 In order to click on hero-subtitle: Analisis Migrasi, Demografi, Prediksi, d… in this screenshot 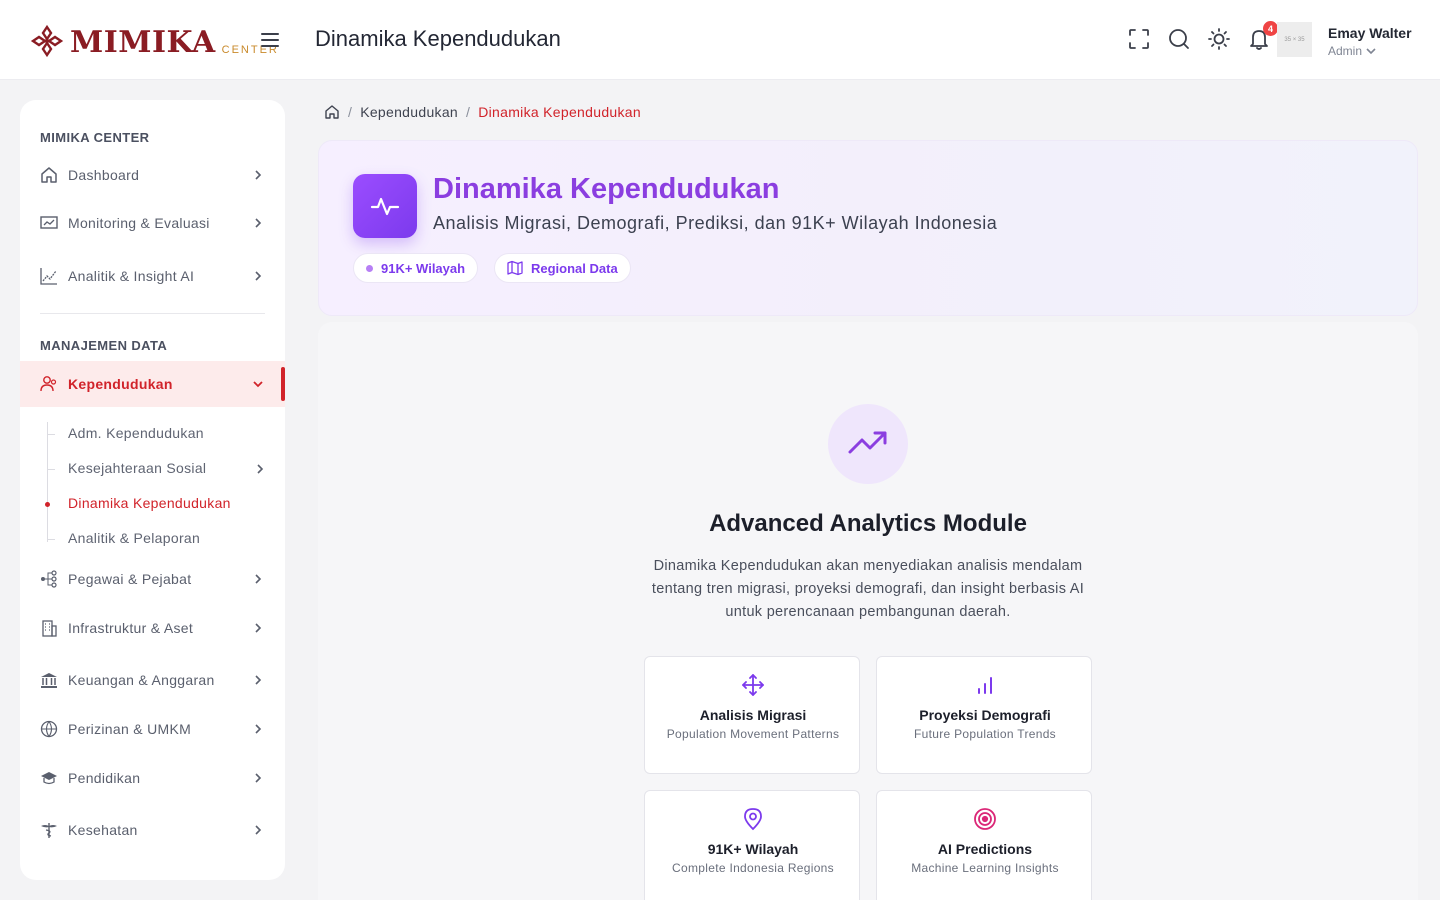, I will do `click(715, 223)`.